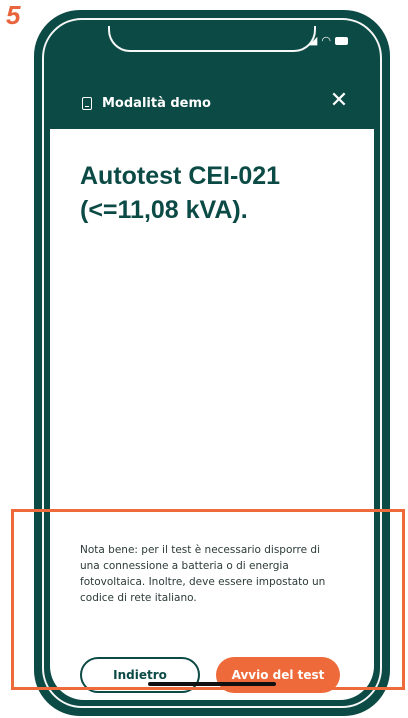 Image resolution: width=408 pixels, height=718 pixels. I want to click on demo-mode-label: Modalità demo, so click(146, 103).